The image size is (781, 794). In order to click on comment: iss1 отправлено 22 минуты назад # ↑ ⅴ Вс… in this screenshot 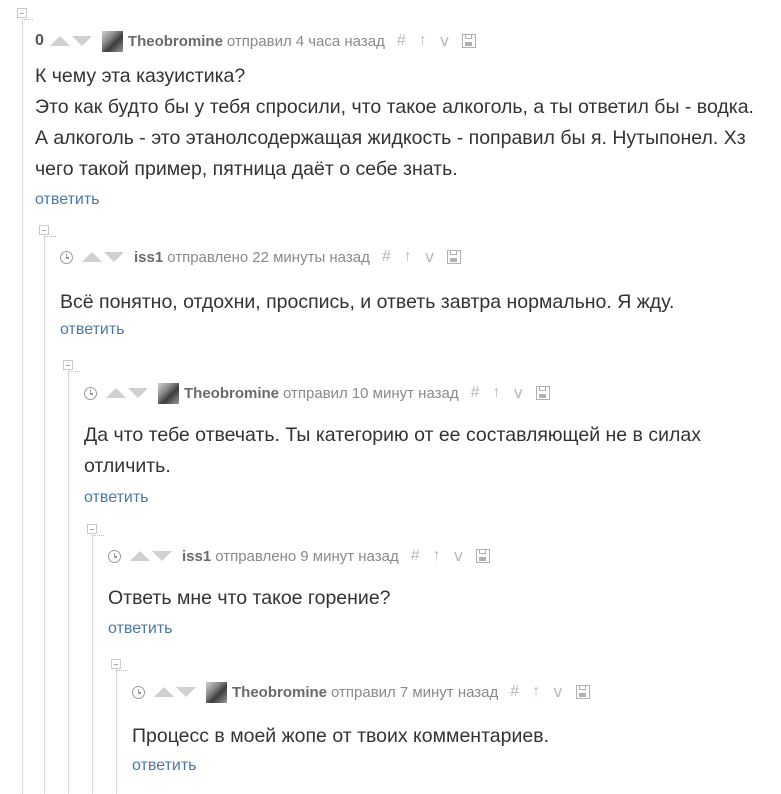, I will do `click(367, 292)`.